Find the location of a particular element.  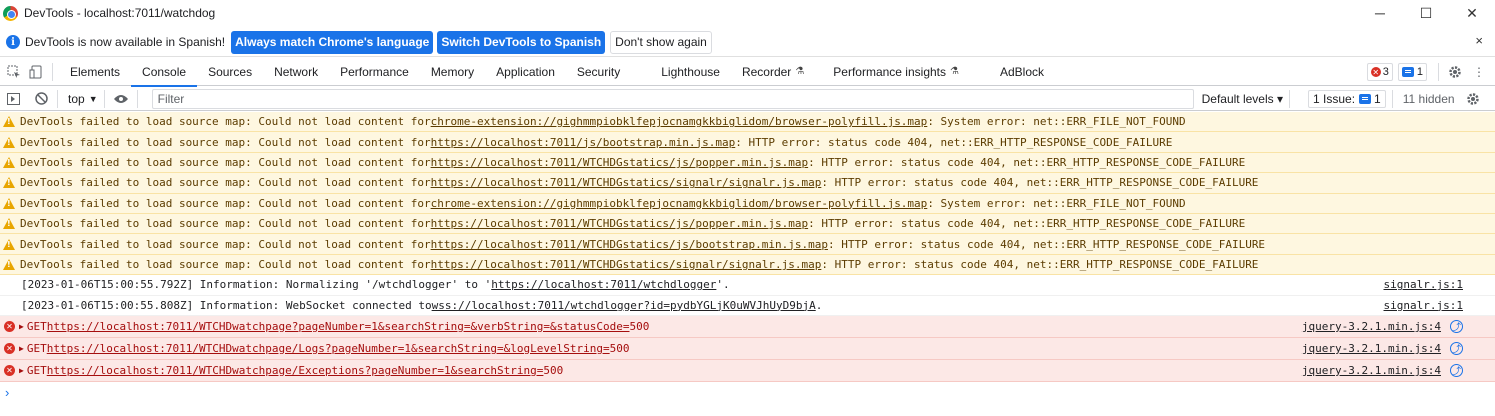

context-value: top is located at coordinates (76, 98).